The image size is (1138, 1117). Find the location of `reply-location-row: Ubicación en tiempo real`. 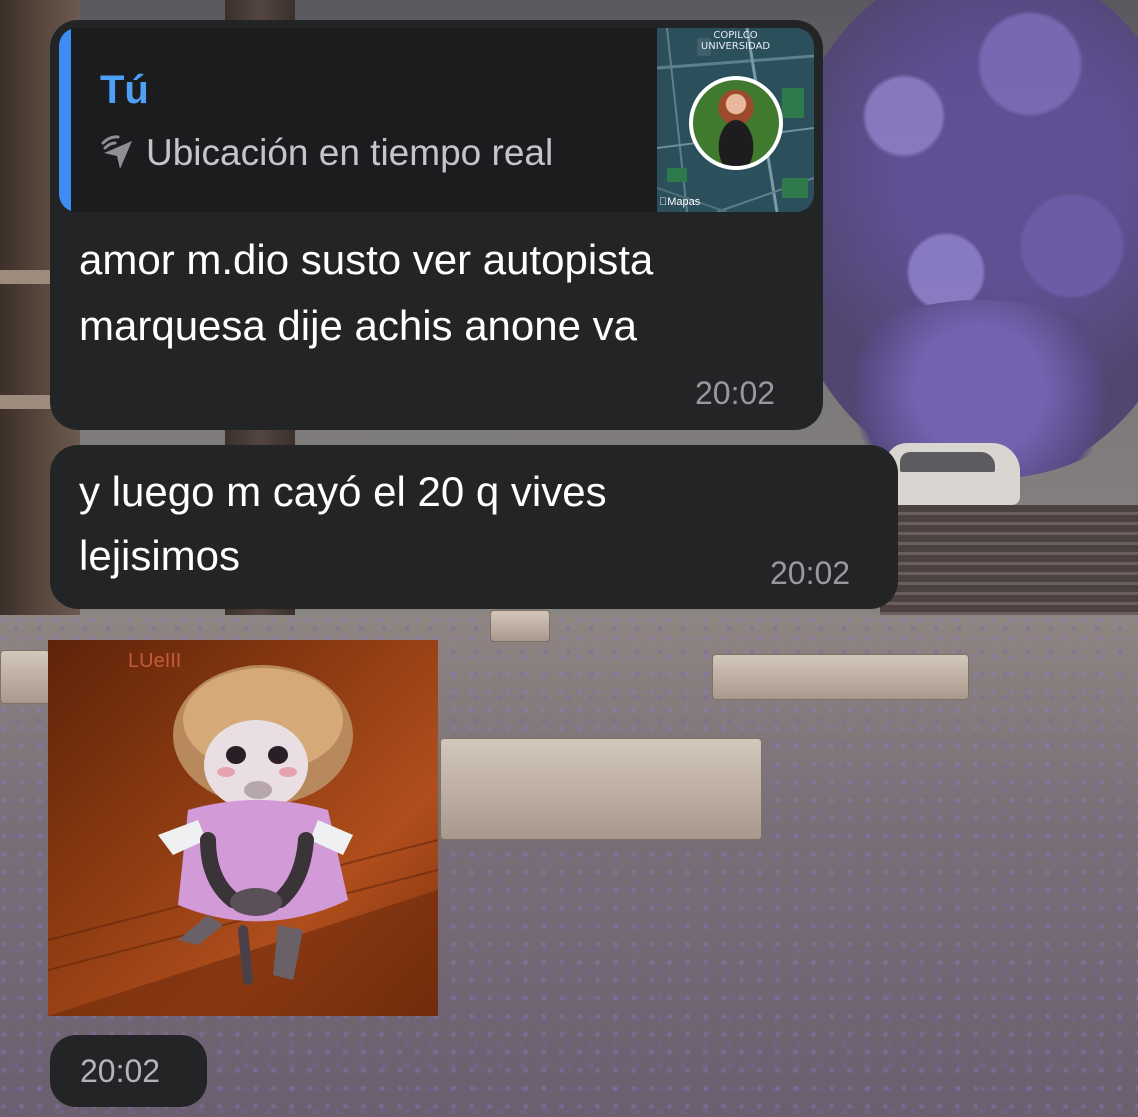

reply-location-row: Ubicación en tiempo real is located at coordinates (326, 153).